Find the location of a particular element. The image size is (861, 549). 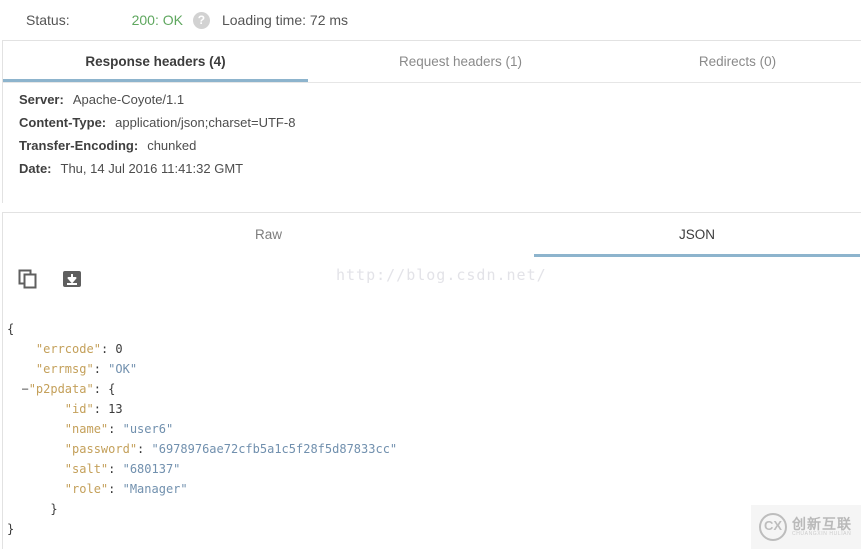

json-value: { is located at coordinates (112, 389).